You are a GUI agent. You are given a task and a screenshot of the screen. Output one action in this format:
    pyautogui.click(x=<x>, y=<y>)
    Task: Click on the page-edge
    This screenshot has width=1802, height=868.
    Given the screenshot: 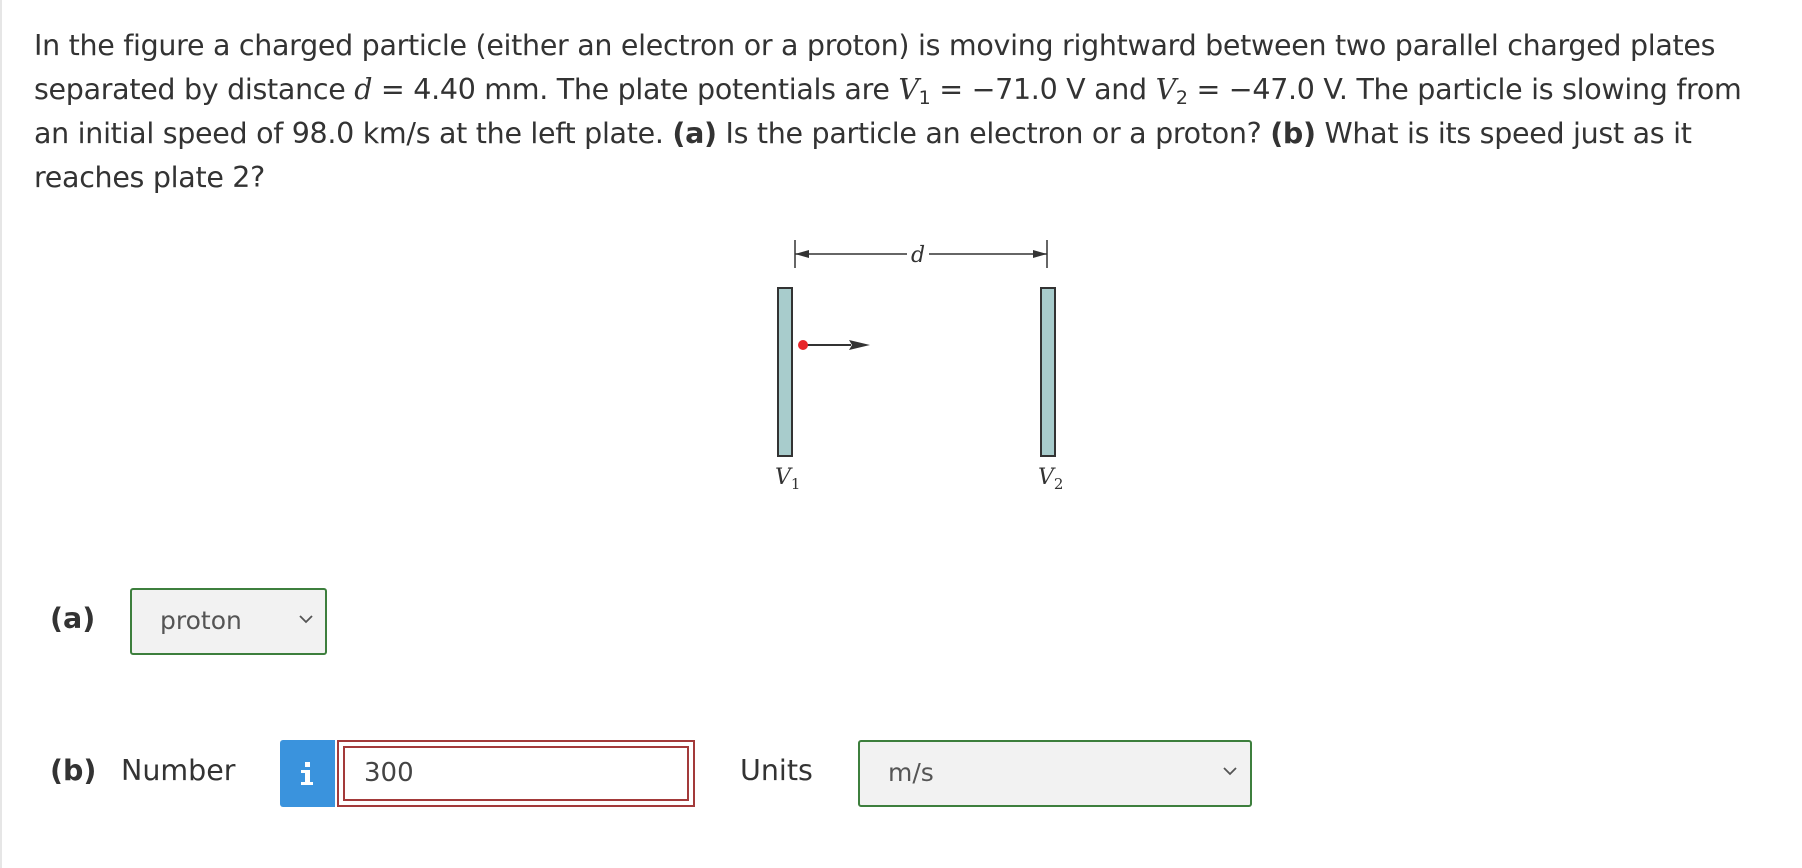 What is the action you would take?
    pyautogui.click(x=1, y=434)
    